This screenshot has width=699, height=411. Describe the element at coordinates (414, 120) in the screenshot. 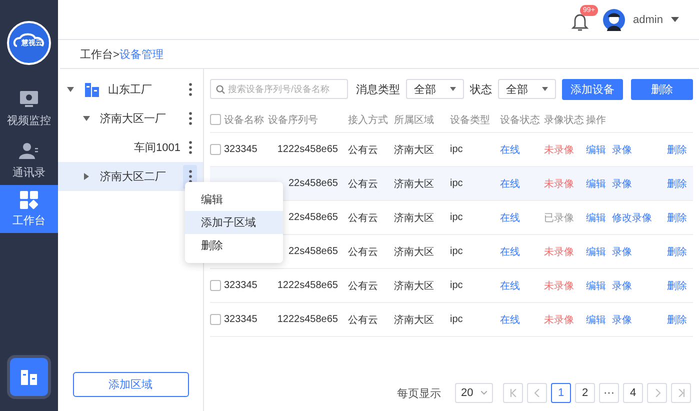

I see `column-header: 所属区域` at that location.